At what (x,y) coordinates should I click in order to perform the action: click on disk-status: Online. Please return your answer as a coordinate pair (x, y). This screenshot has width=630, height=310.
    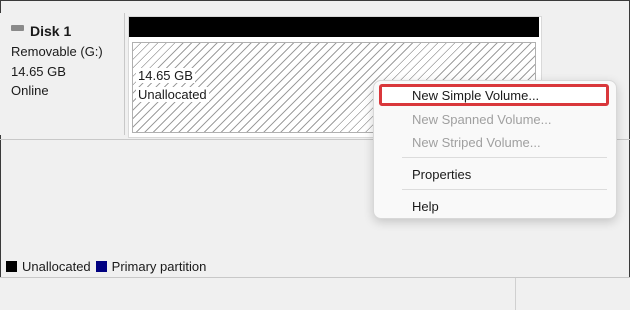
    Looking at the image, I should click on (30, 90).